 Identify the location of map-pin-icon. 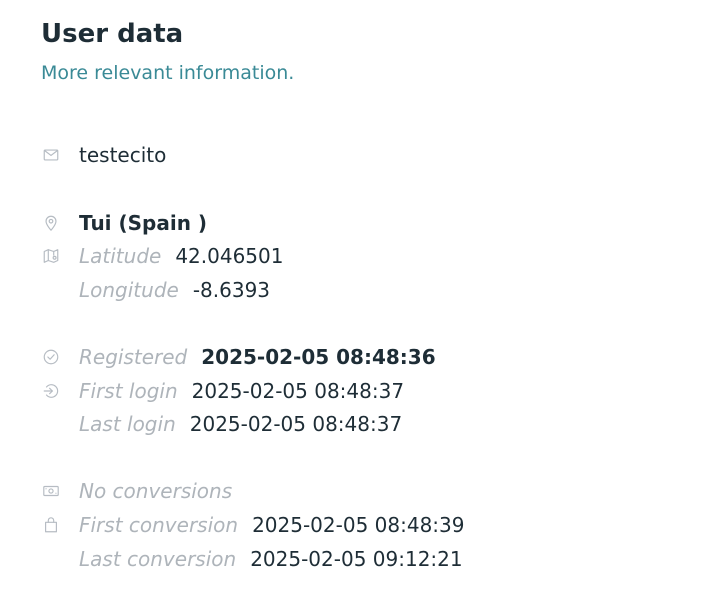
(51, 223).